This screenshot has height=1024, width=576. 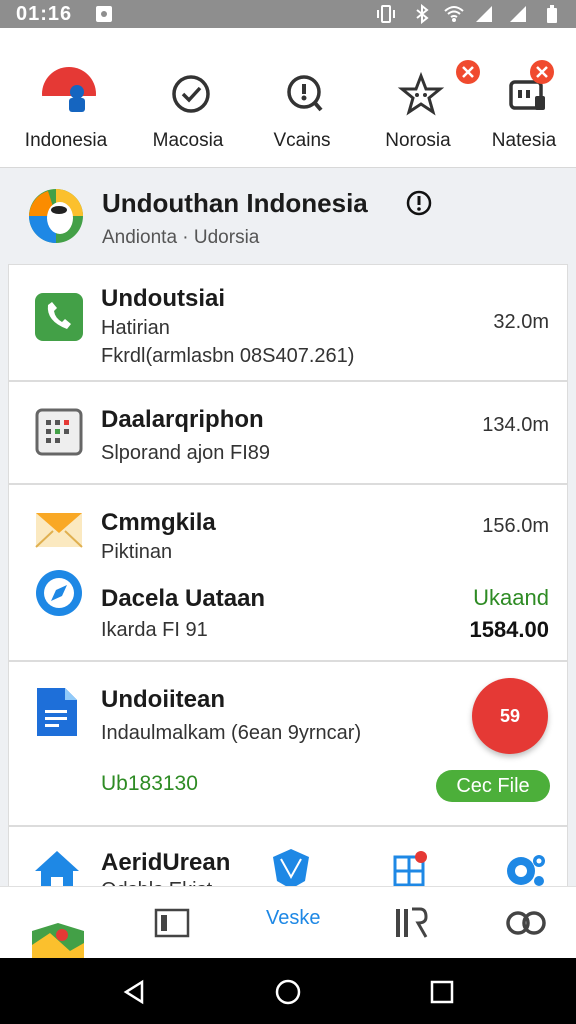 What do you see at coordinates (521, 322) in the screenshot?
I see `item-size: 32.0m` at bounding box center [521, 322].